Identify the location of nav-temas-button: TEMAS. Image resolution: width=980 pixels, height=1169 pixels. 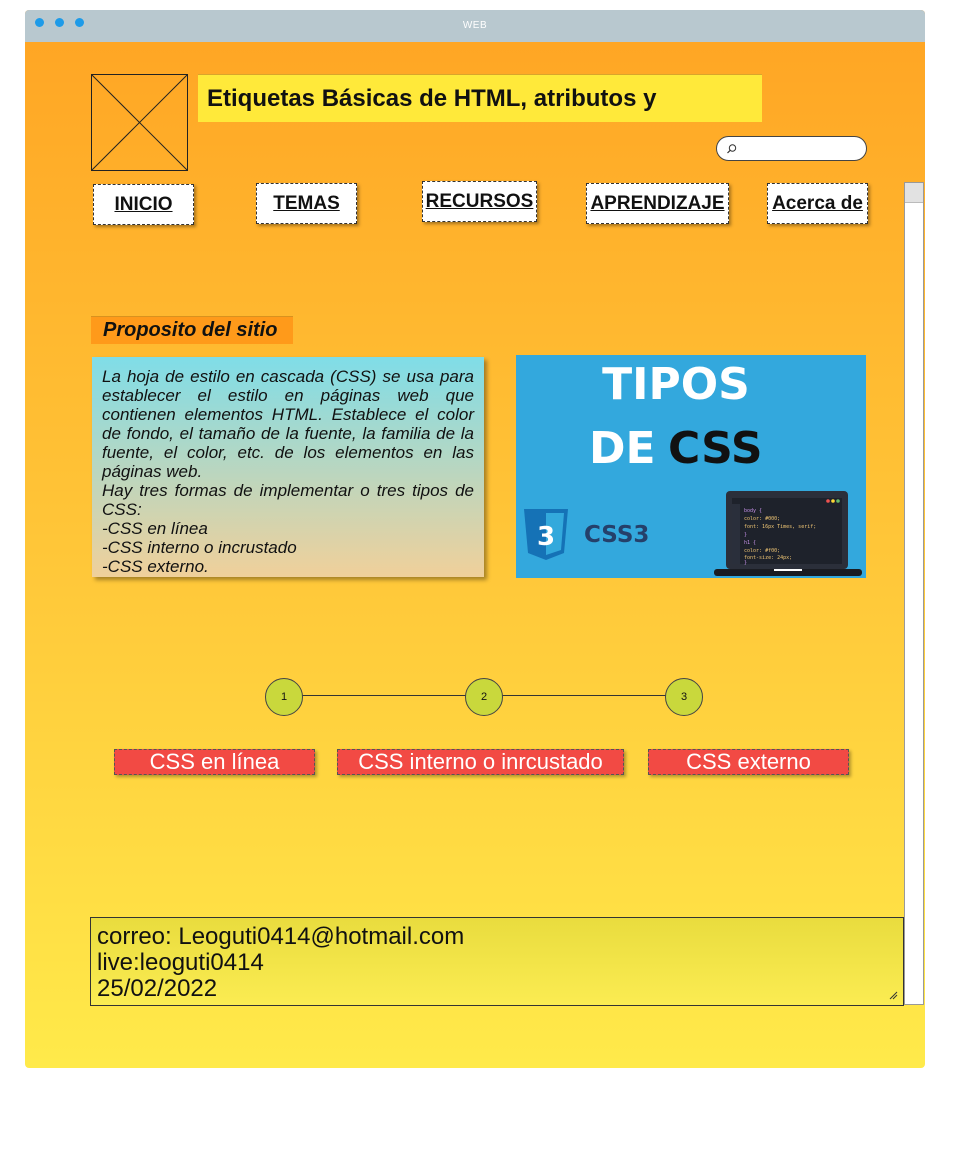
(306, 203).